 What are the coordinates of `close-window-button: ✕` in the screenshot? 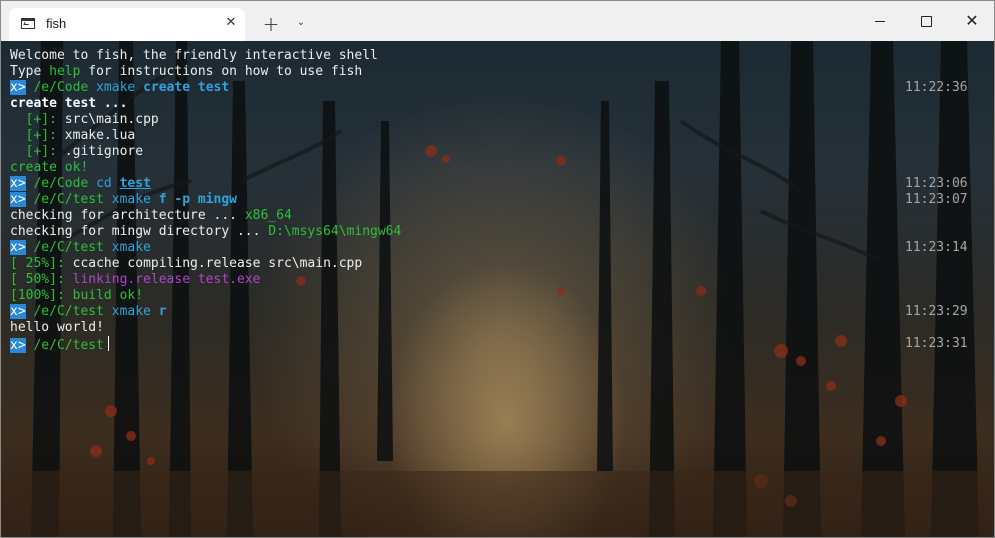 It's located at (971, 21).